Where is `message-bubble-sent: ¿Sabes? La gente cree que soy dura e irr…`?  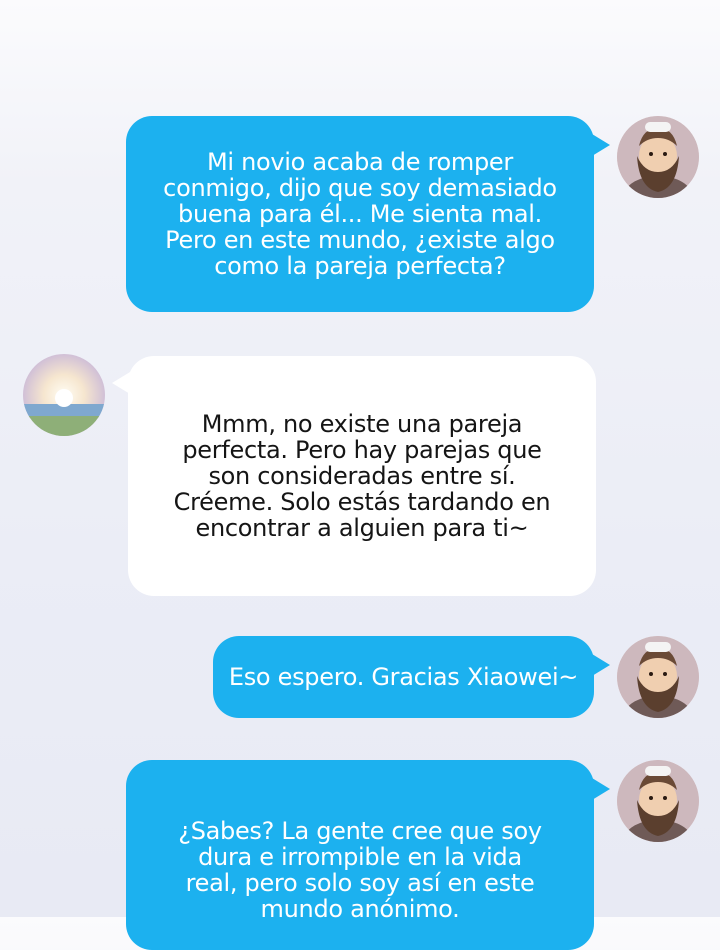
message-bubble-sent: ¿Sabes? La gente cree que soy dura e irr… is located at coordinates (360, 855).